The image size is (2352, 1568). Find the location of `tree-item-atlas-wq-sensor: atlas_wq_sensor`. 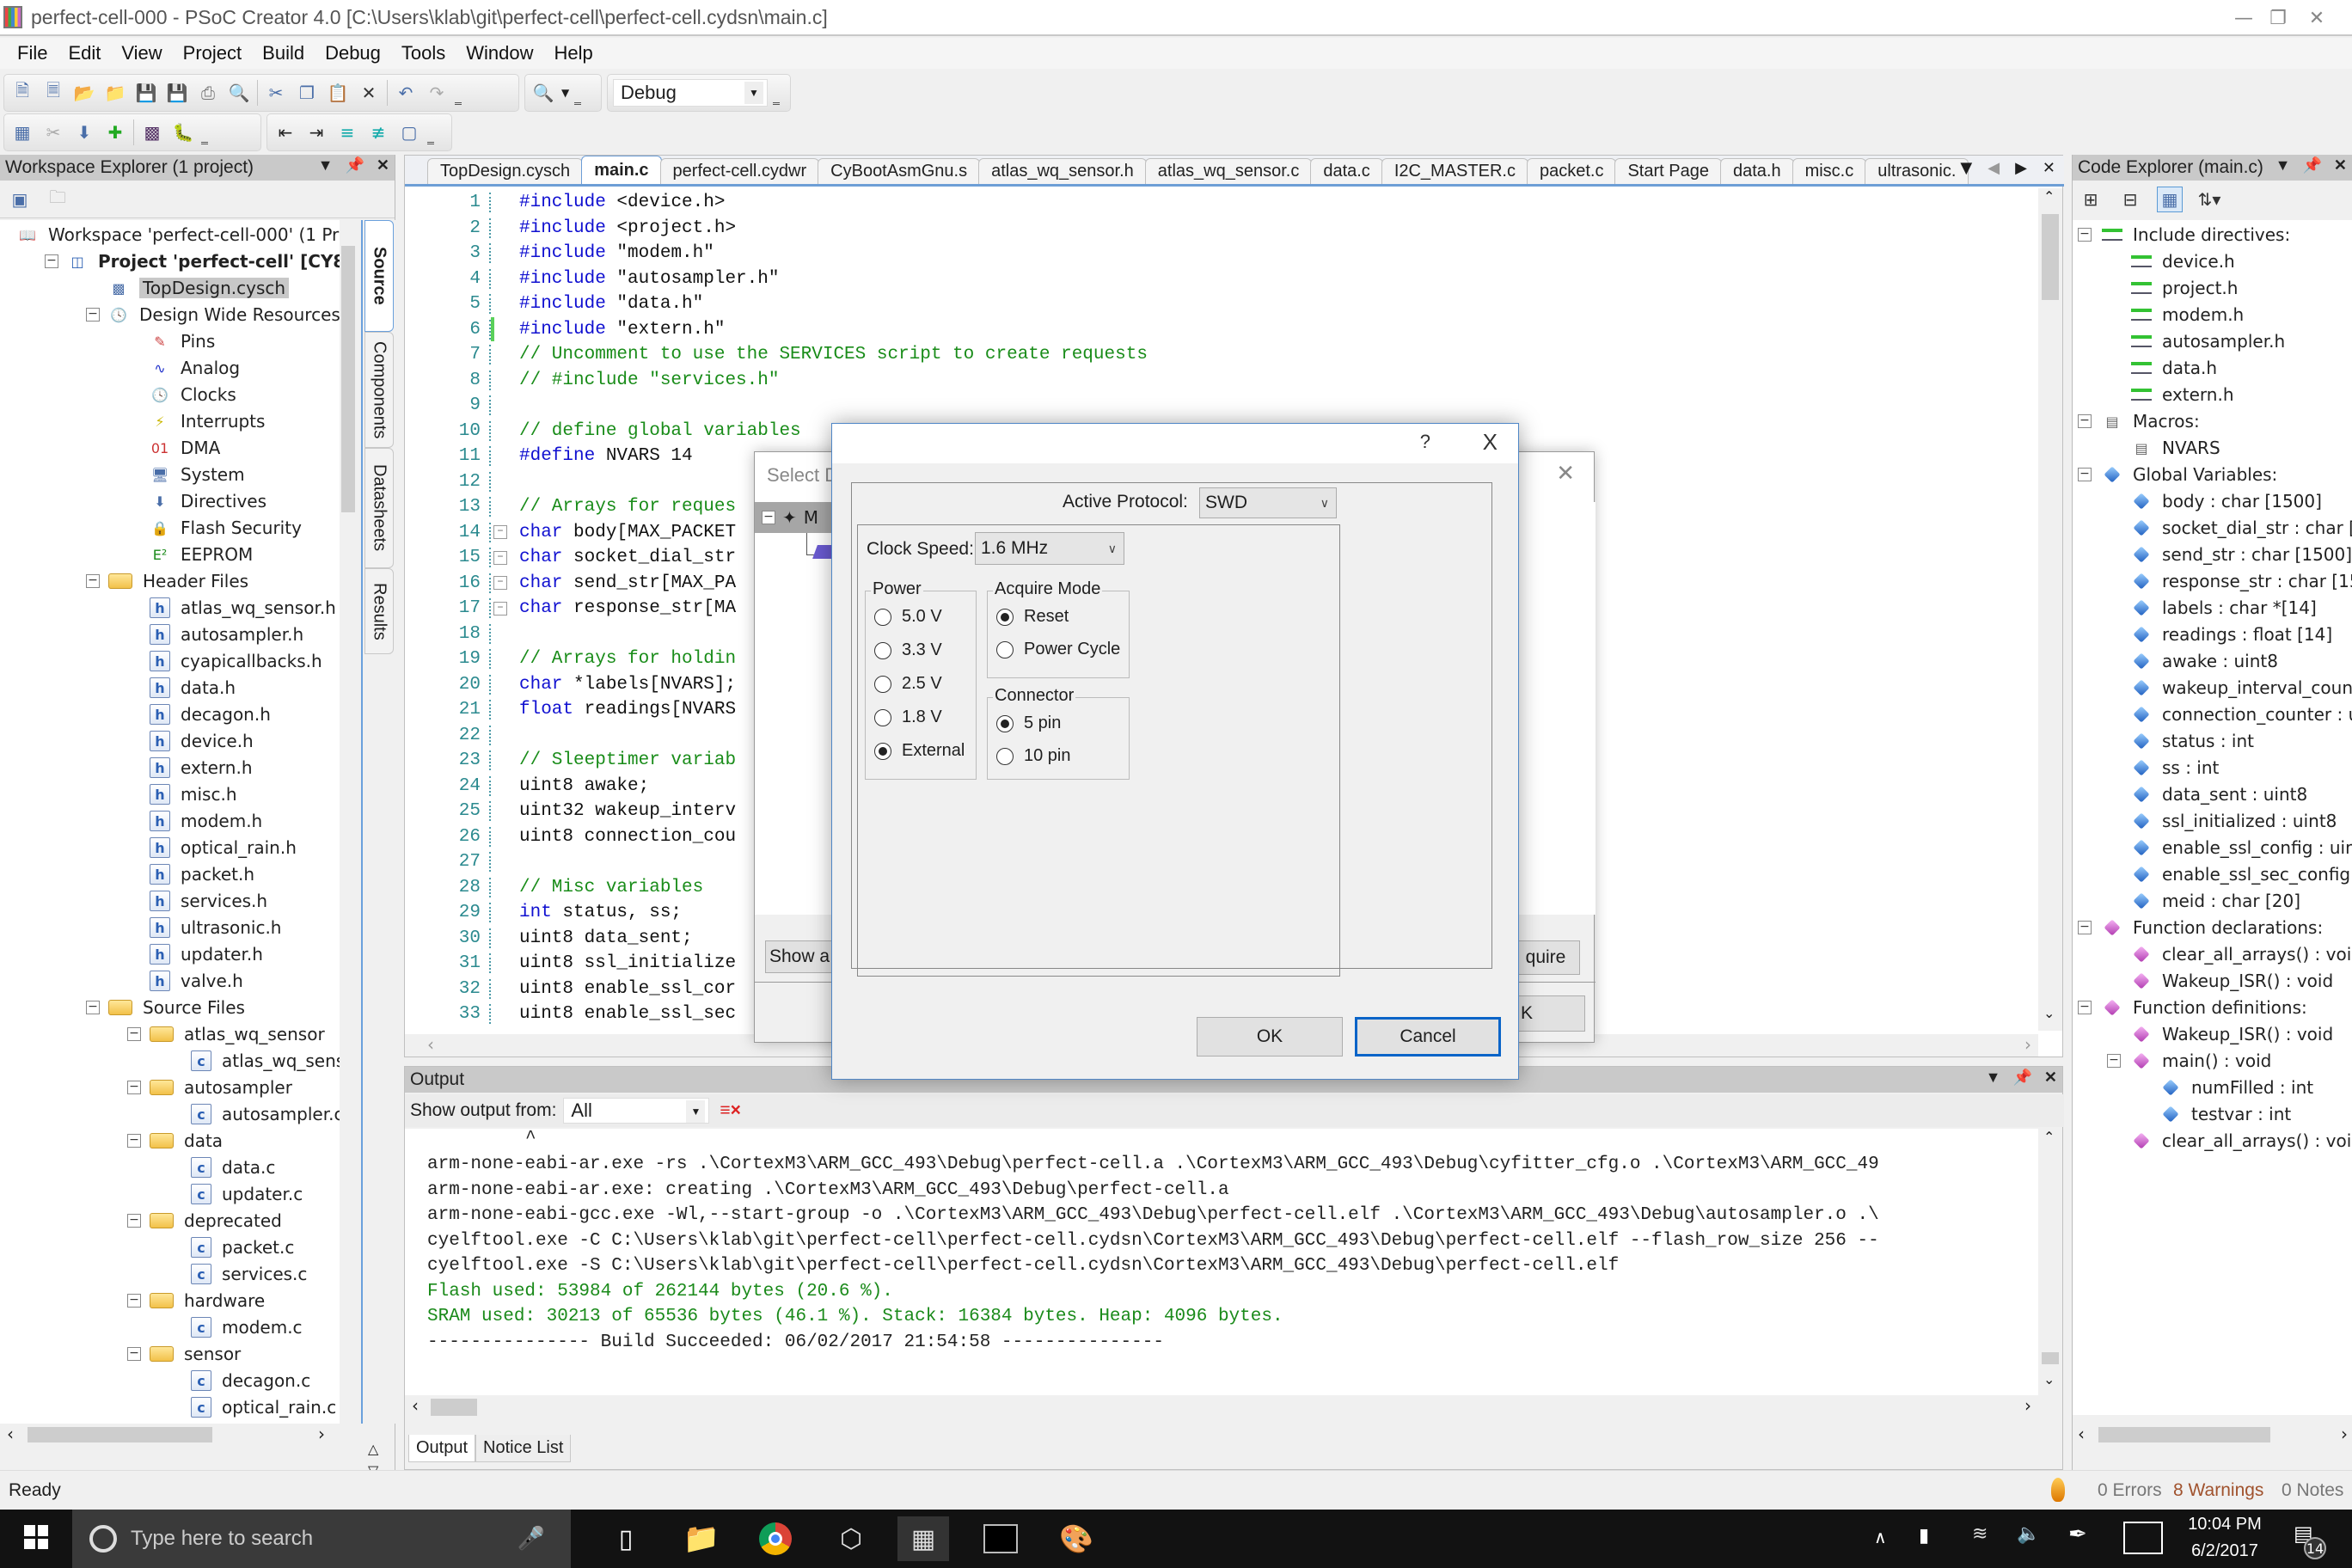

tree-item-atlas-wq-sensor: atlas_wq_sensor is located at coordinates (237, 1034).